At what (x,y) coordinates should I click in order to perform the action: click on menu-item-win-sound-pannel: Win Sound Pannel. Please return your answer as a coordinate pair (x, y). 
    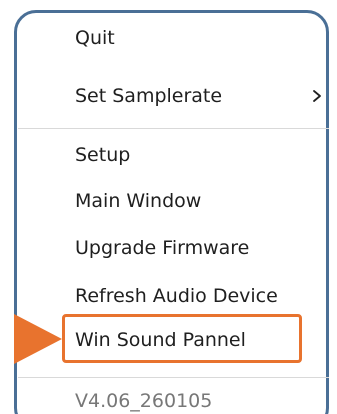
    Looking at the image, I should click on (160, 340).